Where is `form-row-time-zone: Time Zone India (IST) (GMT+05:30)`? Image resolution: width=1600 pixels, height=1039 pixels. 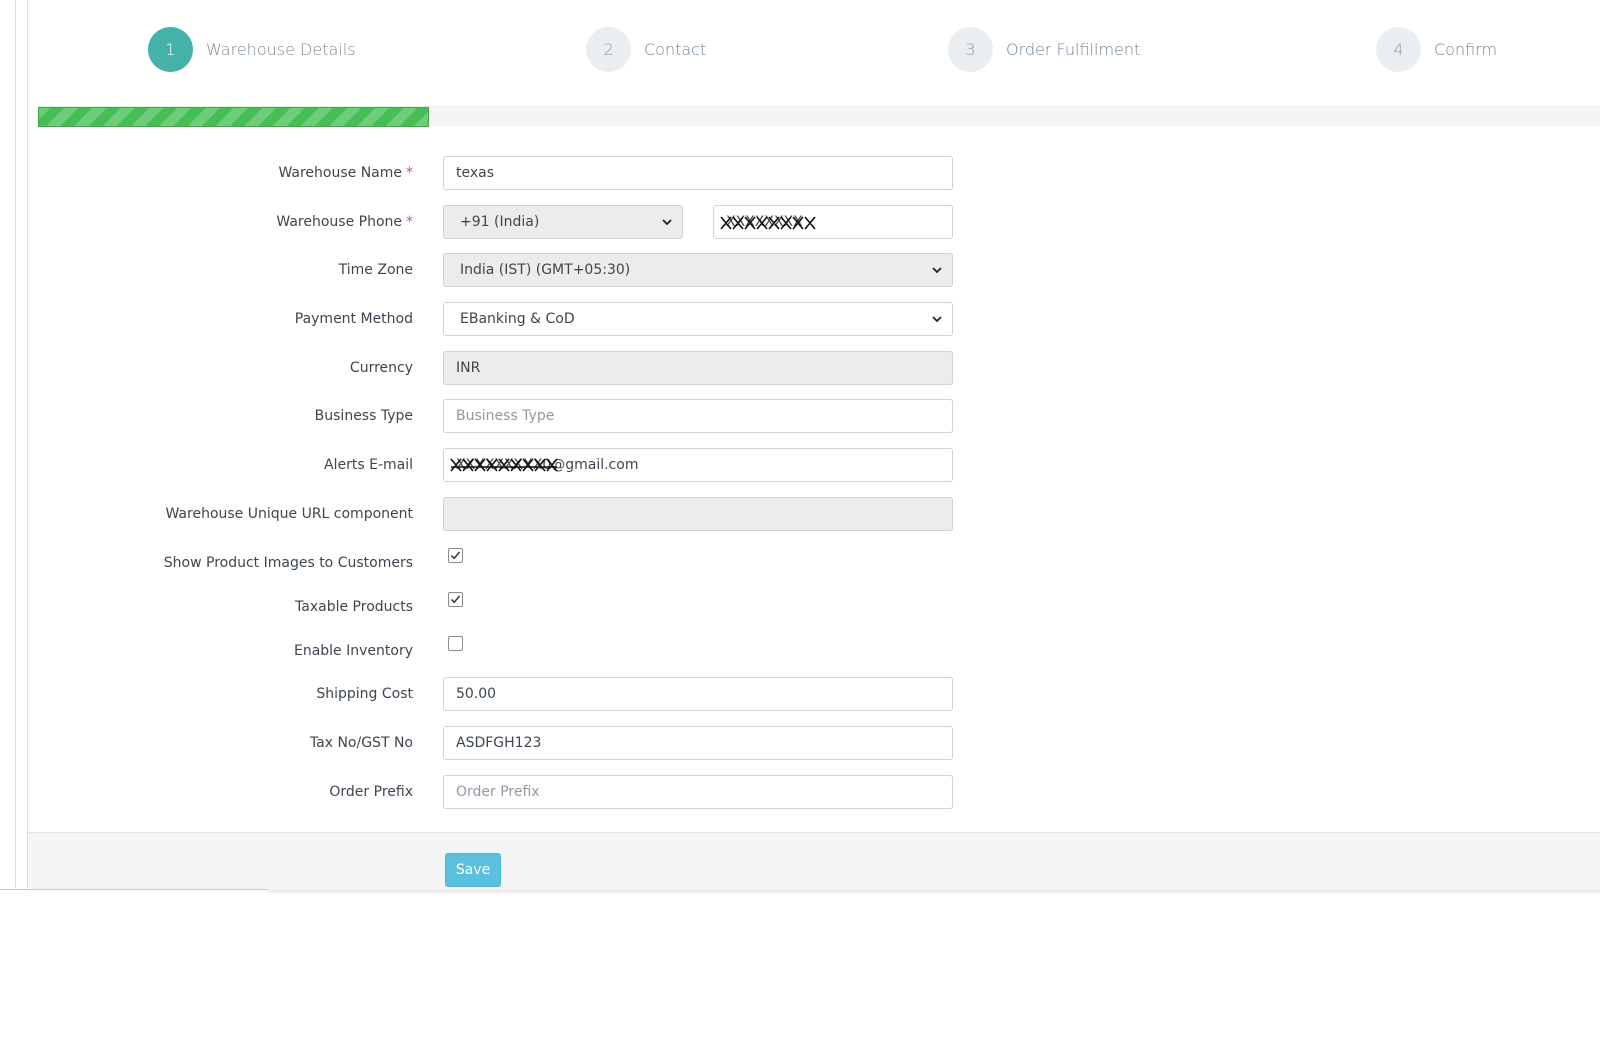
form-row-time-zone: Time Zone India (IST) (GMT+05:30) is located at coordinates (508, 270).